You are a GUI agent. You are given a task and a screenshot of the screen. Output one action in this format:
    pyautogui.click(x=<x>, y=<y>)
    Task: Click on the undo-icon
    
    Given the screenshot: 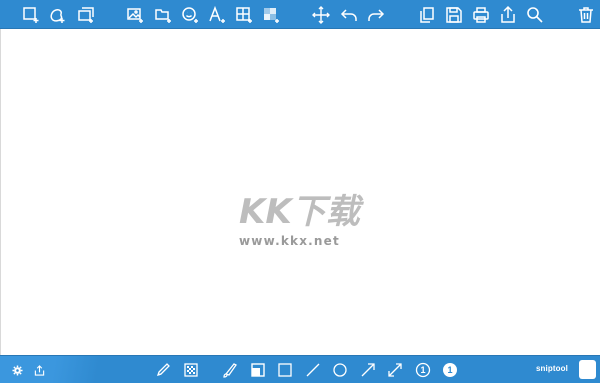 What is the action you would take?
    pyautogui.click(x=348, y=14)
    